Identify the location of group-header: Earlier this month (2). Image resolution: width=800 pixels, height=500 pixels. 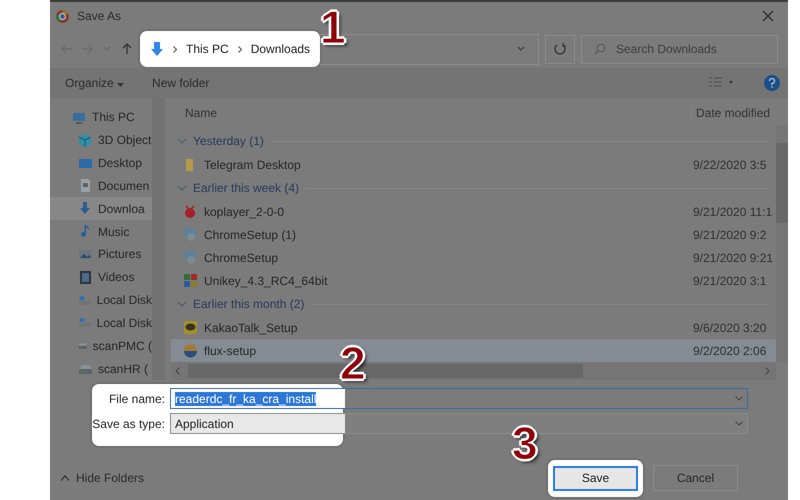
(248, 304).